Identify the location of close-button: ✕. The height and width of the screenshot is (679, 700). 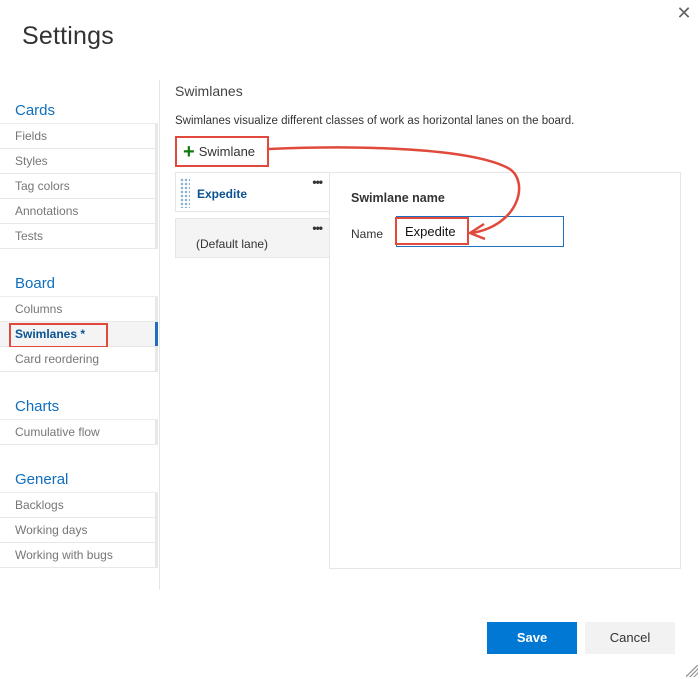
(684, 14).